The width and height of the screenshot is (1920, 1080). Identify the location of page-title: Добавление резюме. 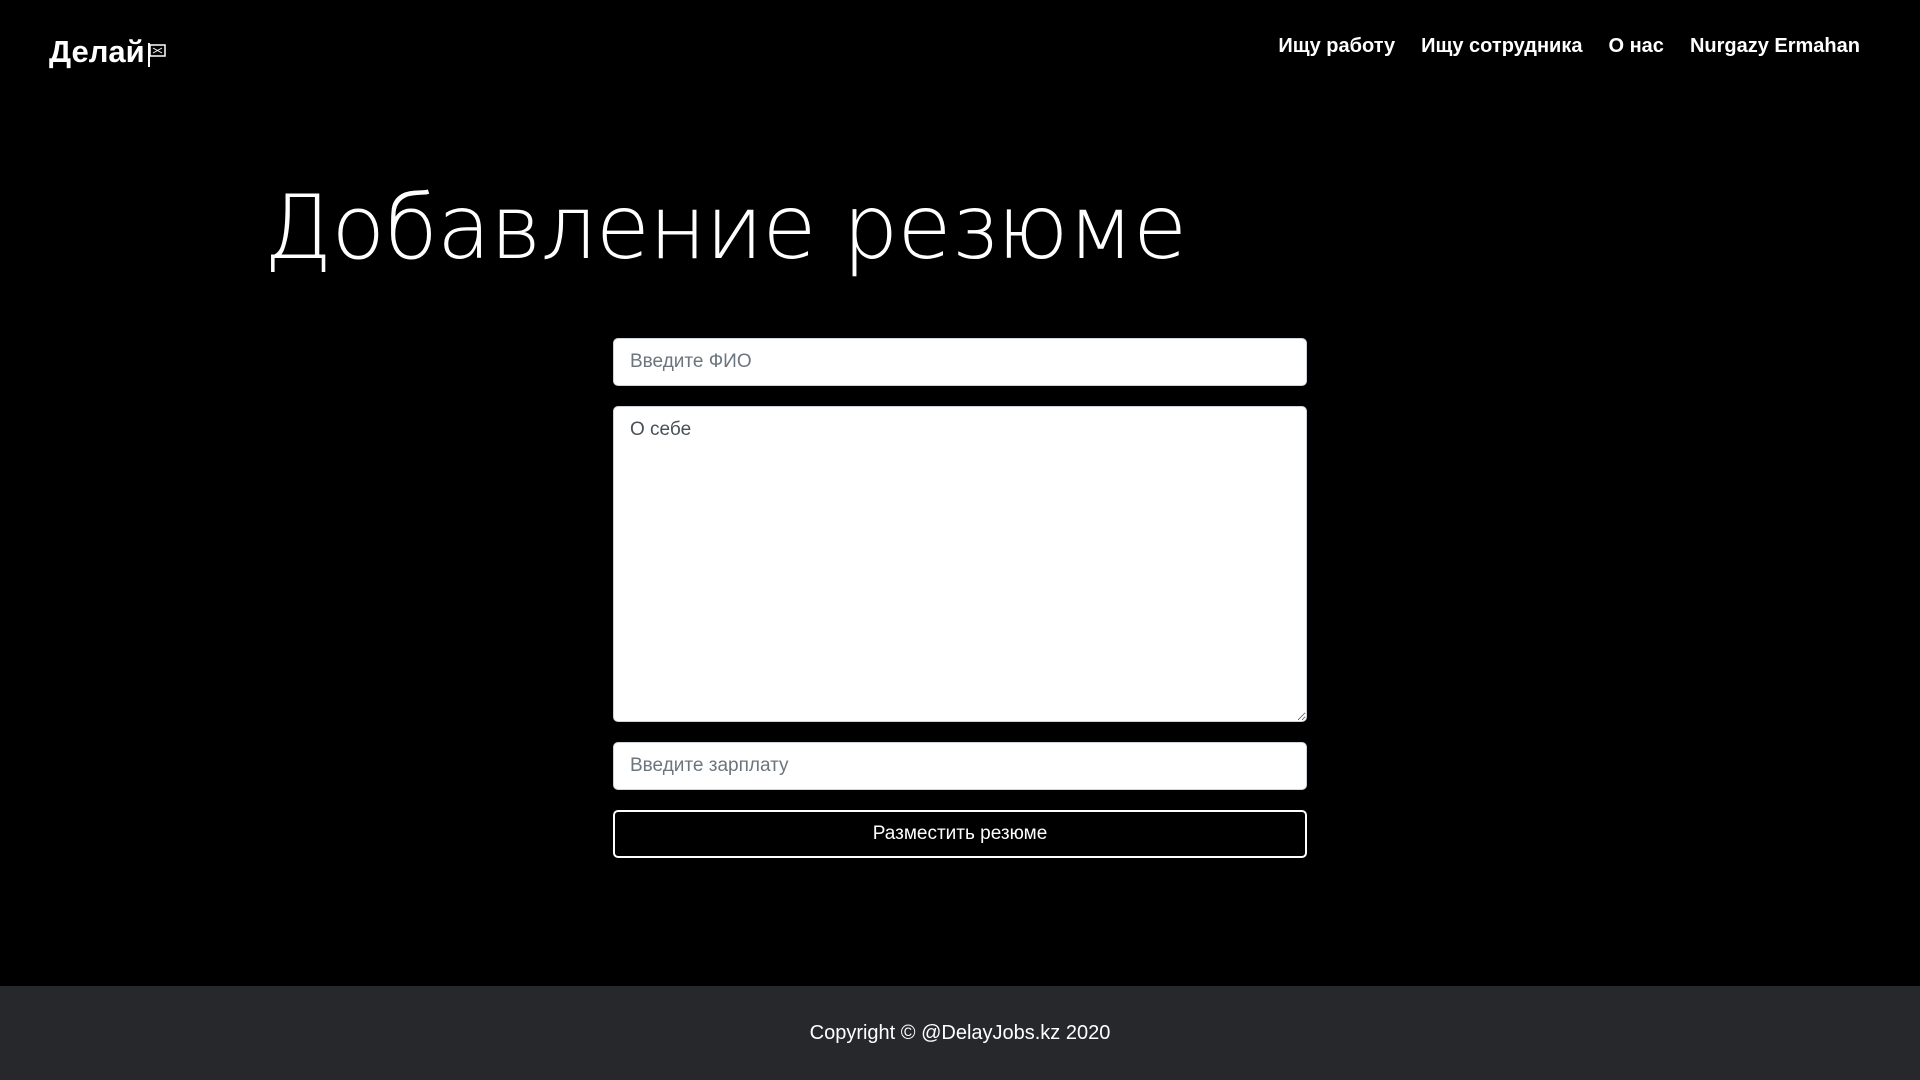
(725, 227).